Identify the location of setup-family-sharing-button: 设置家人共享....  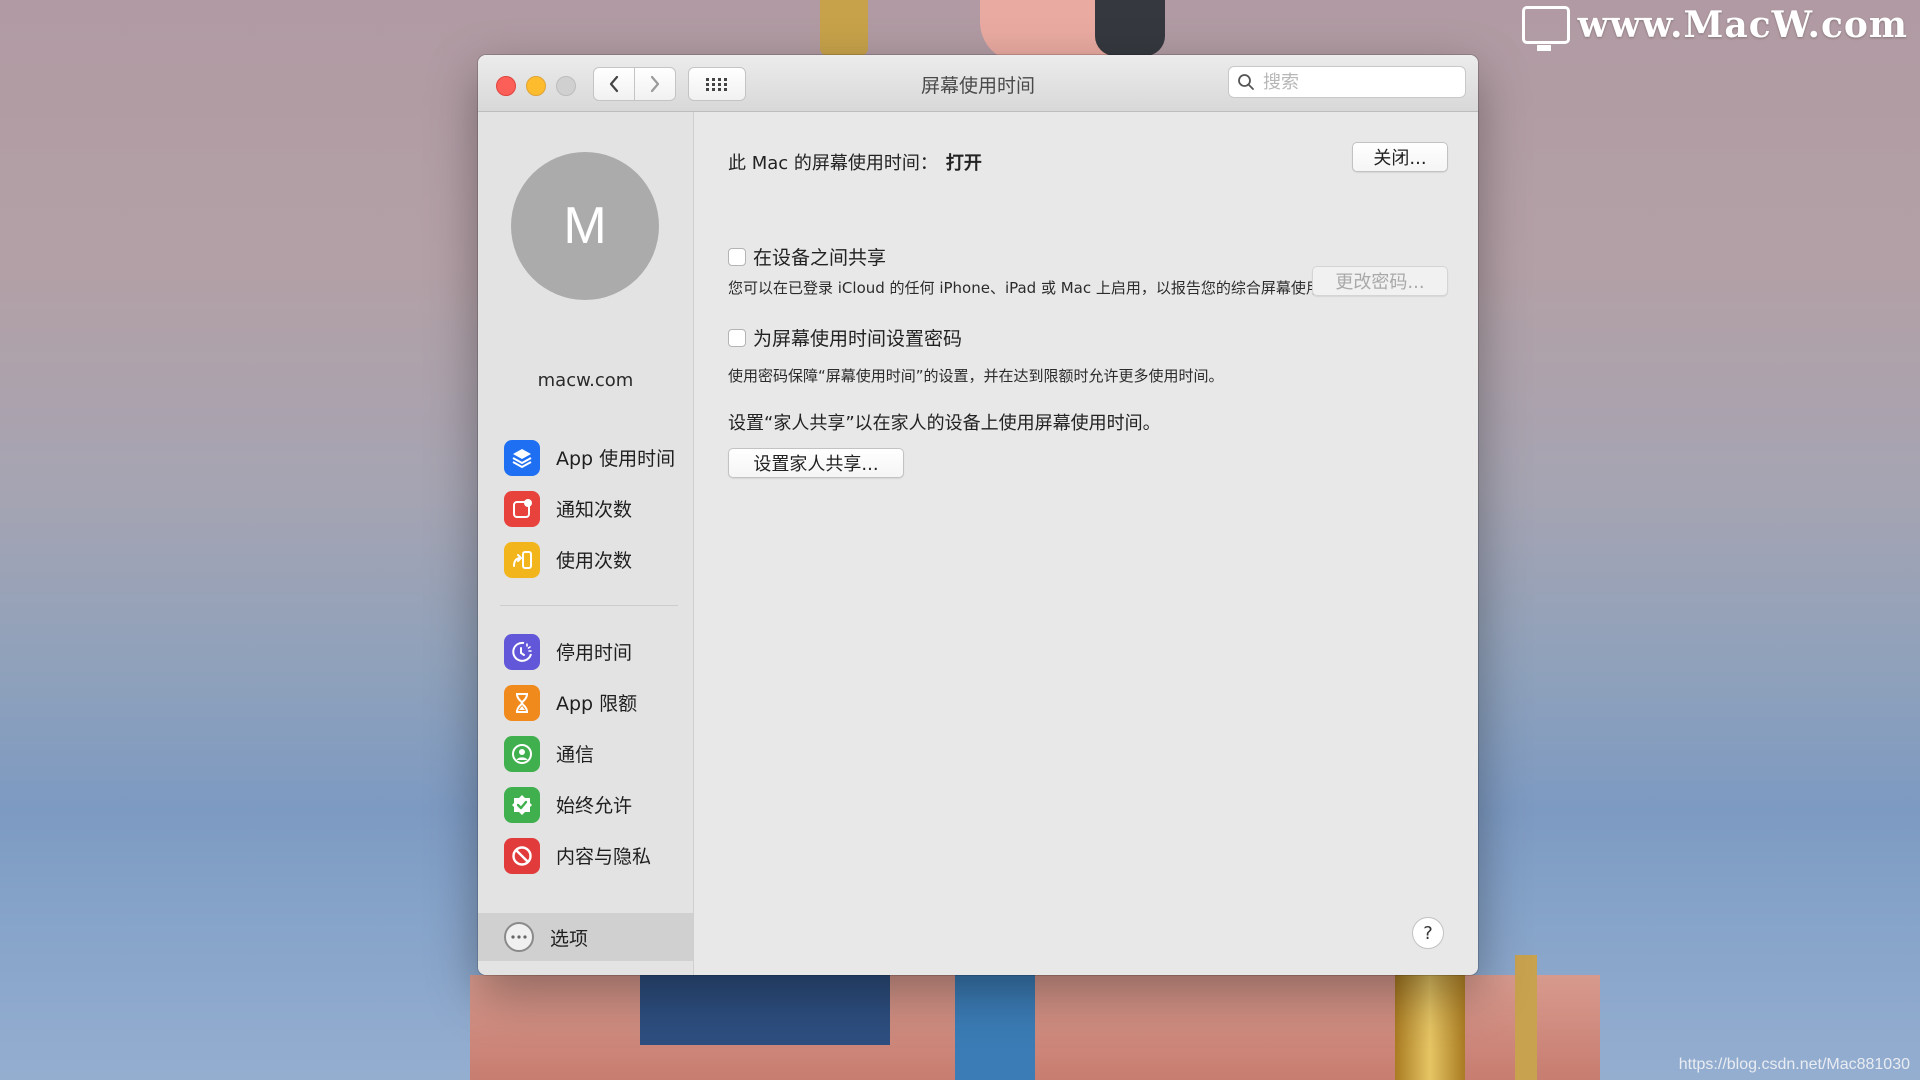
(816, 463).